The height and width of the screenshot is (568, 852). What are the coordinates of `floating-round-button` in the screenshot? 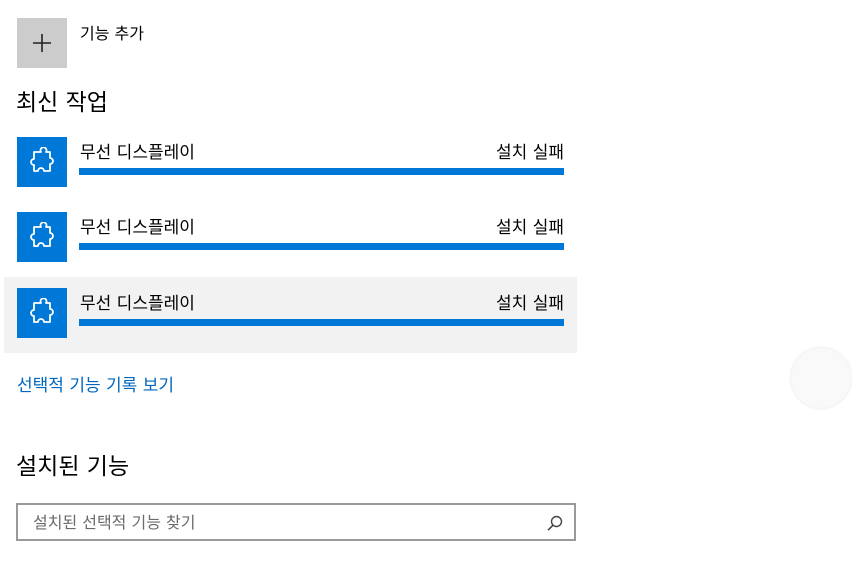 It's located at (821, 378).